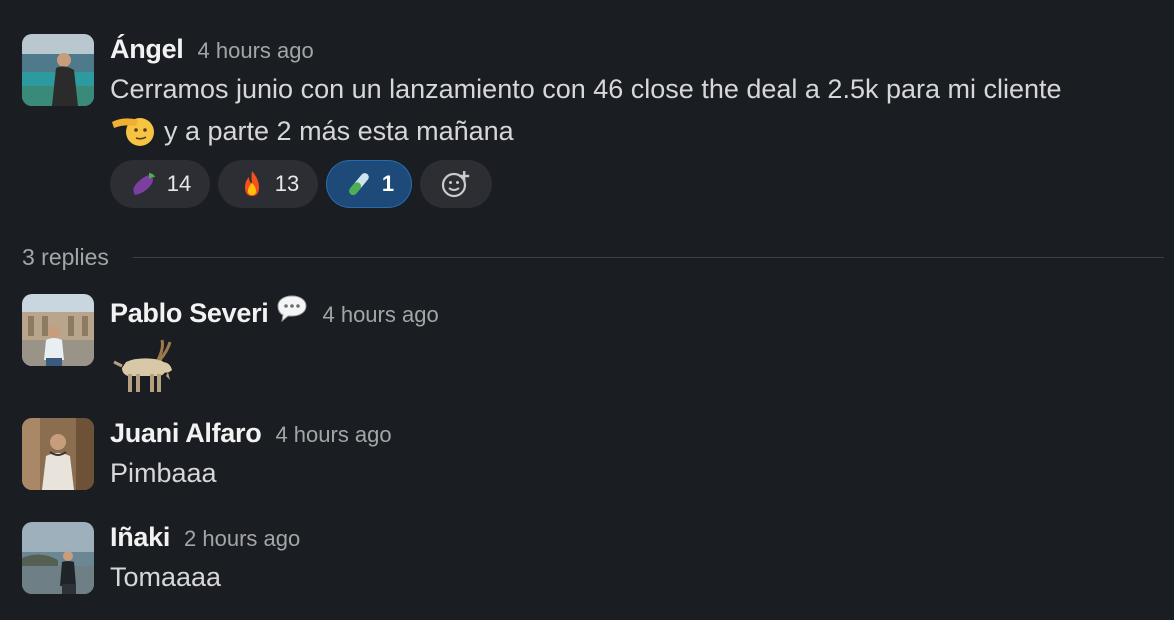  What do you see at coordinates (140, 537) in the screenshot?
I see `author-name: Iñaki` at bounding box center [140, 537].